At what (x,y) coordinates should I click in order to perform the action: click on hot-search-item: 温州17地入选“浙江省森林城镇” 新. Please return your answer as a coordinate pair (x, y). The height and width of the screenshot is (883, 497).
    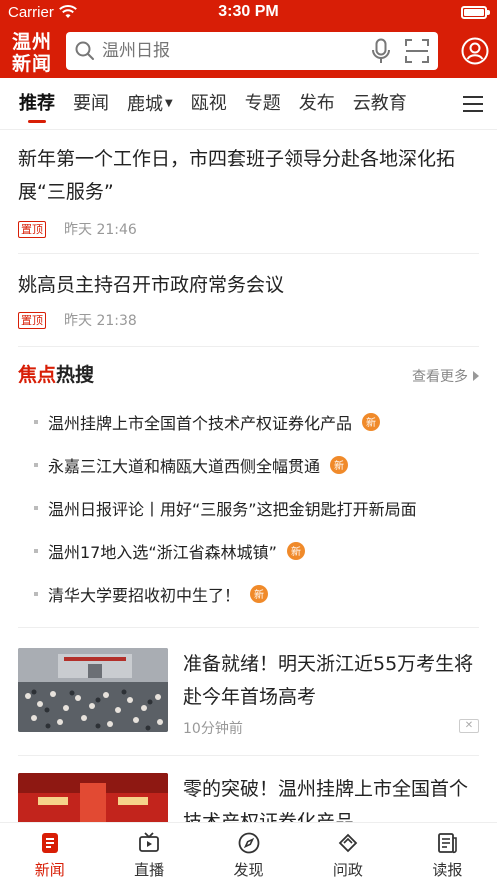
    Looking at the image, I should click on (248, 550).